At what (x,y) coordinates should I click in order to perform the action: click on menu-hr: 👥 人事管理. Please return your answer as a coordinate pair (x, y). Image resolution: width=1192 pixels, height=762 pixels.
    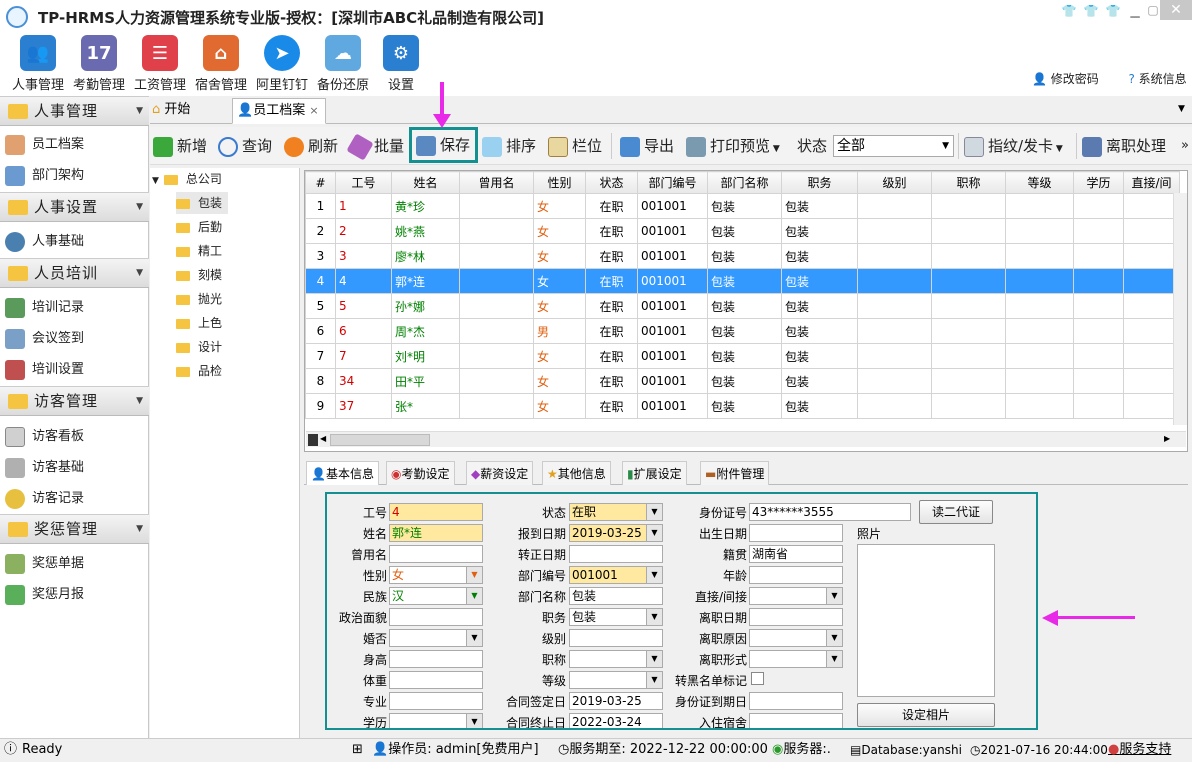
    Looking at the image, I should click on (38, 65).